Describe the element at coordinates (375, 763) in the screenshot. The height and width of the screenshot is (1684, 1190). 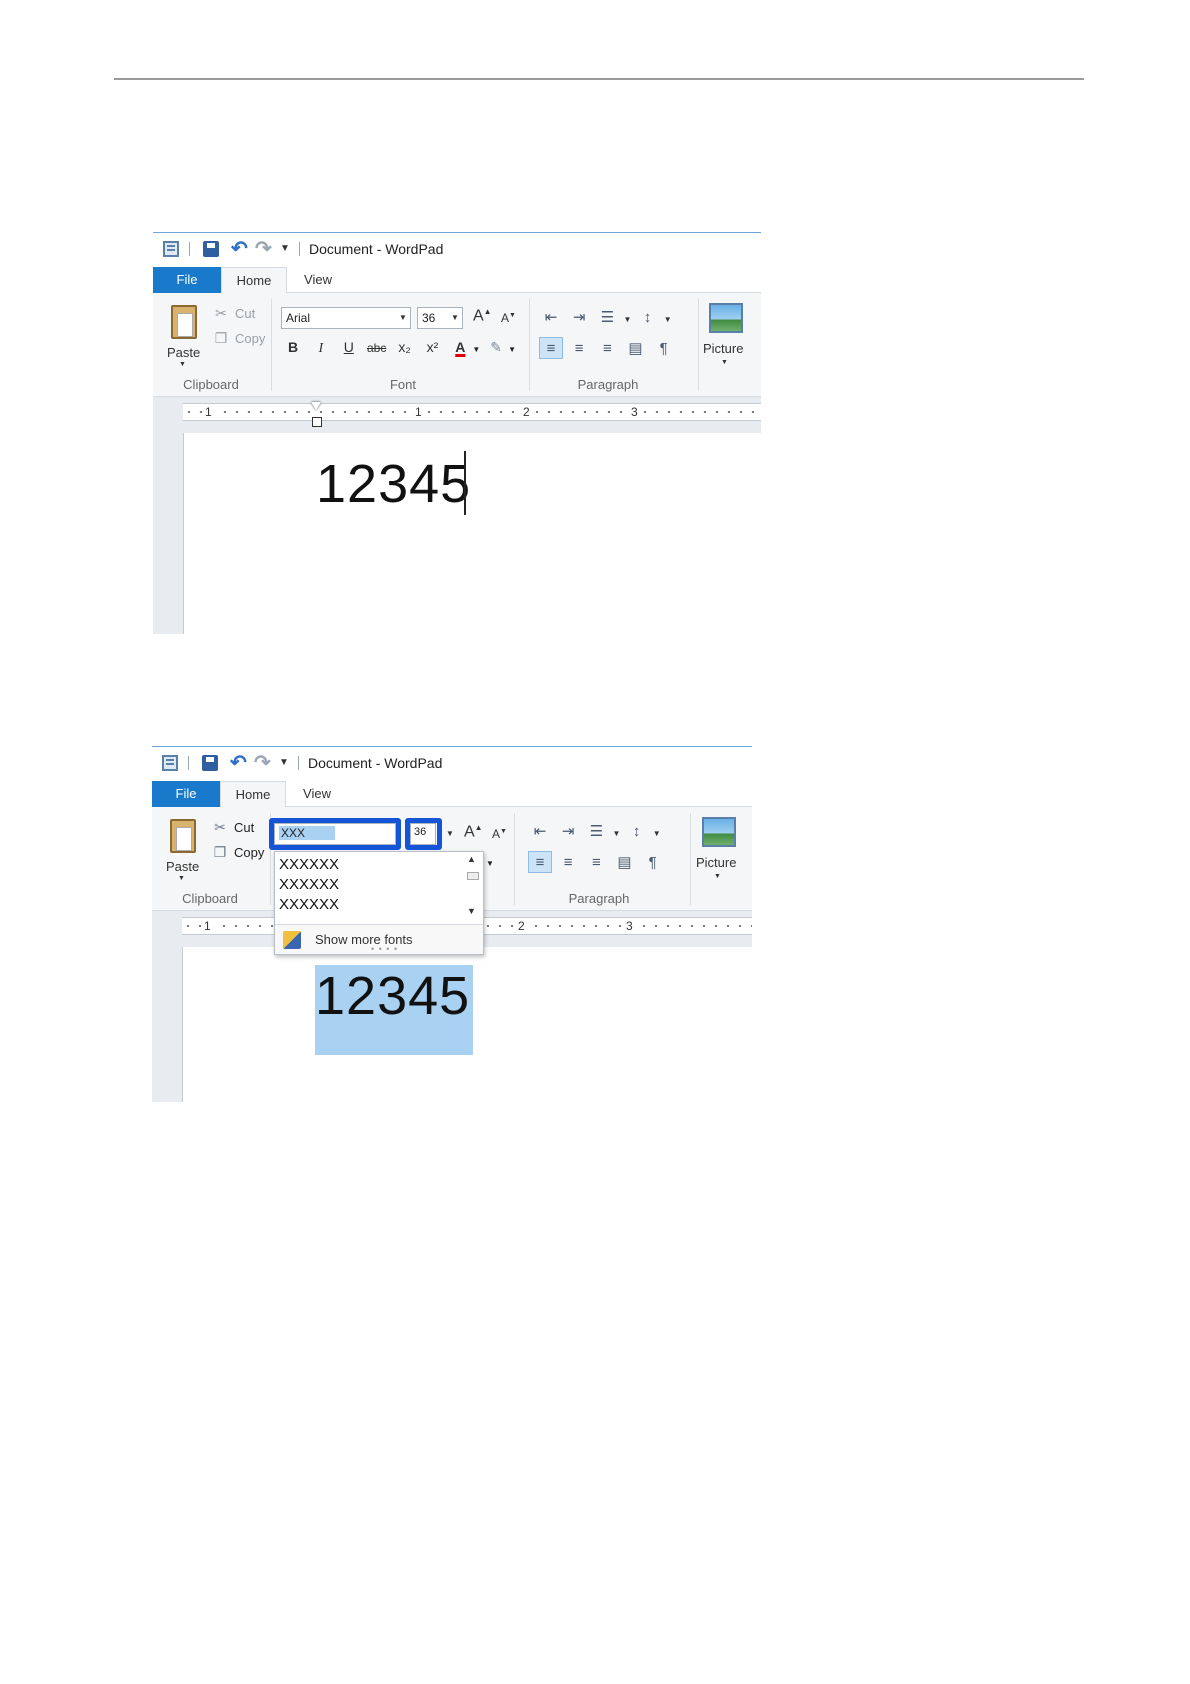
I see `window-title: Document - WordPad` at that location.